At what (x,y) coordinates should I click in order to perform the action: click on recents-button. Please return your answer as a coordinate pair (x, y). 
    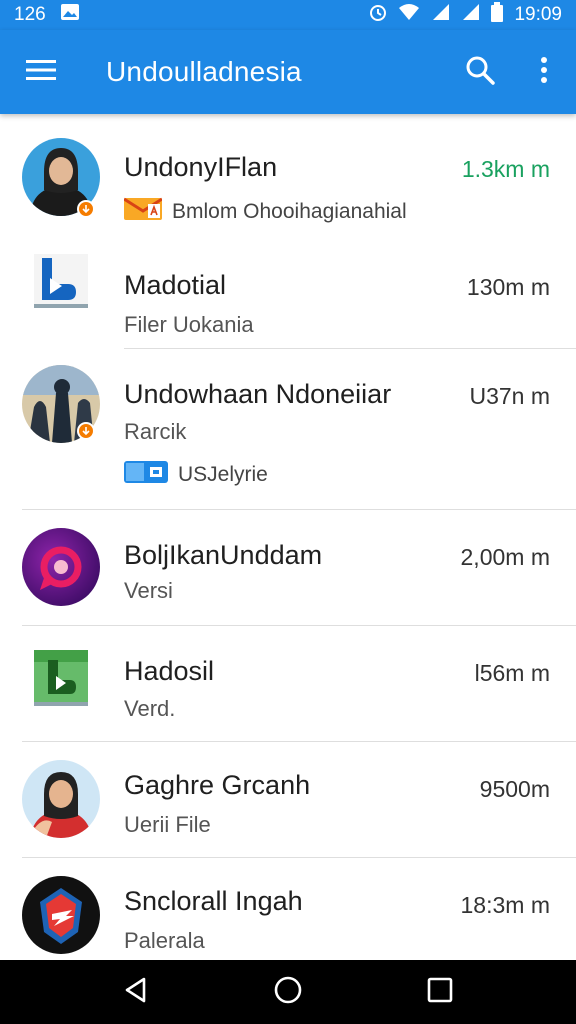
    Looking at the image, I should click on (440, 992).